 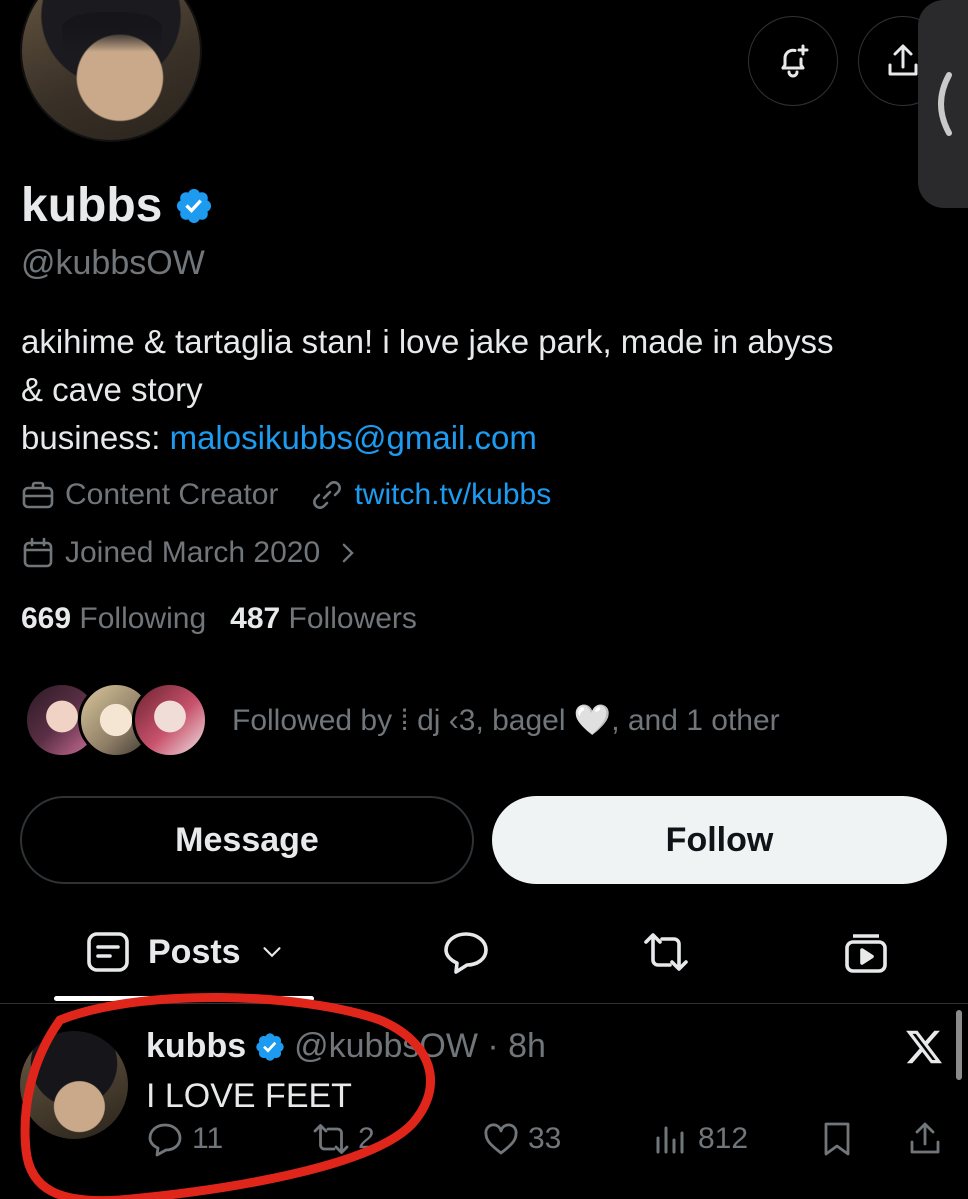 What do you see at coordinates (327, 495) in the screenshot?
I see `link-icon` at bounding box center [327, 495].